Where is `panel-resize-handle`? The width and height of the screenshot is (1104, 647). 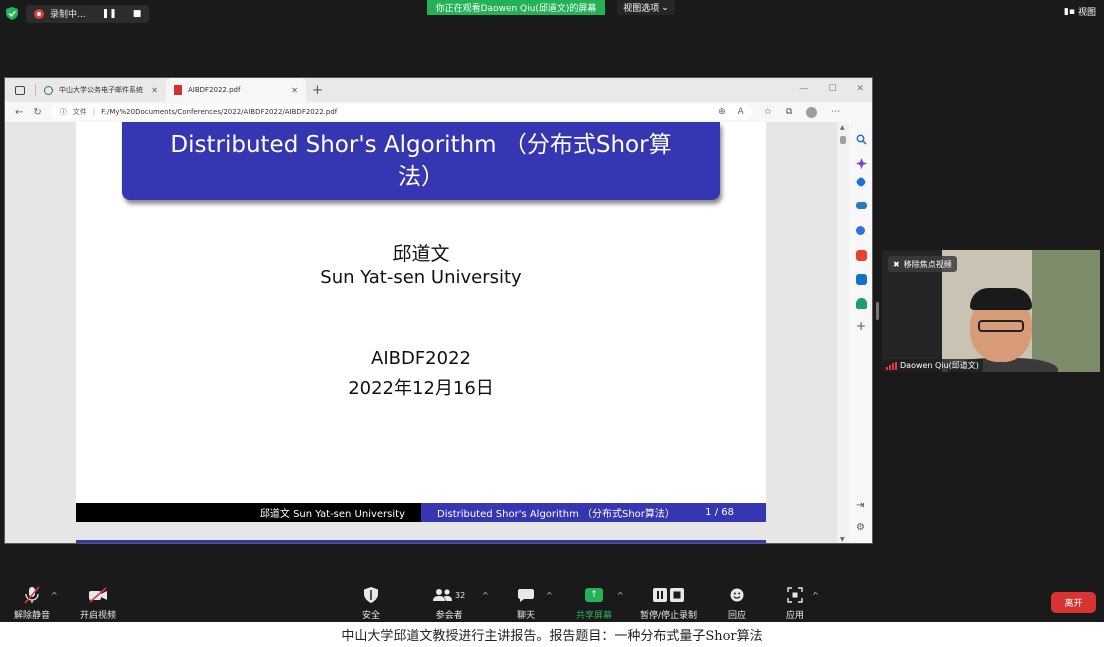 panel-resize-handle is located at coordinates (877, 311).